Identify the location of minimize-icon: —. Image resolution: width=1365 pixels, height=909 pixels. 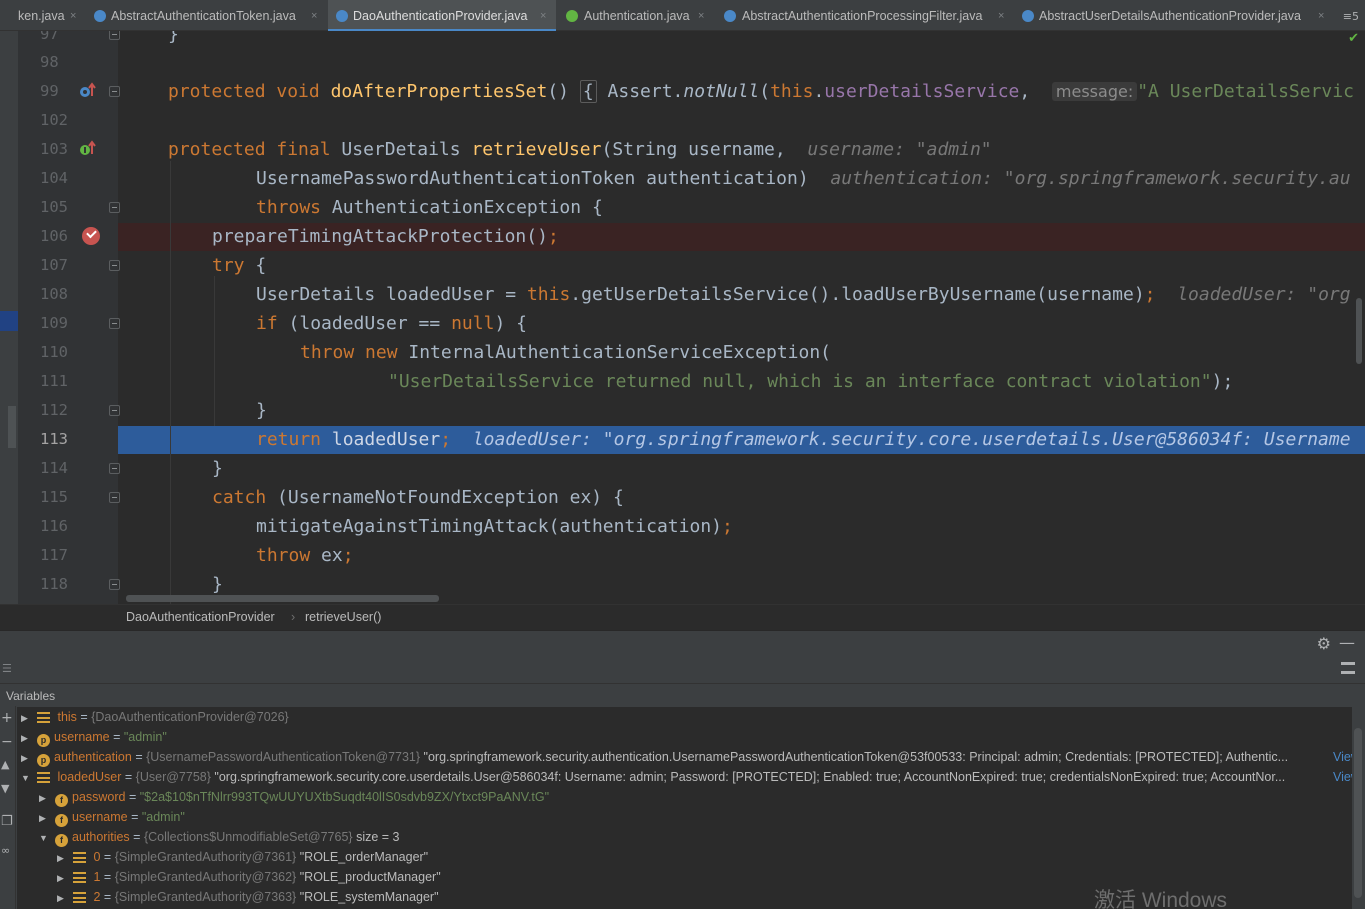
(1347, 642).